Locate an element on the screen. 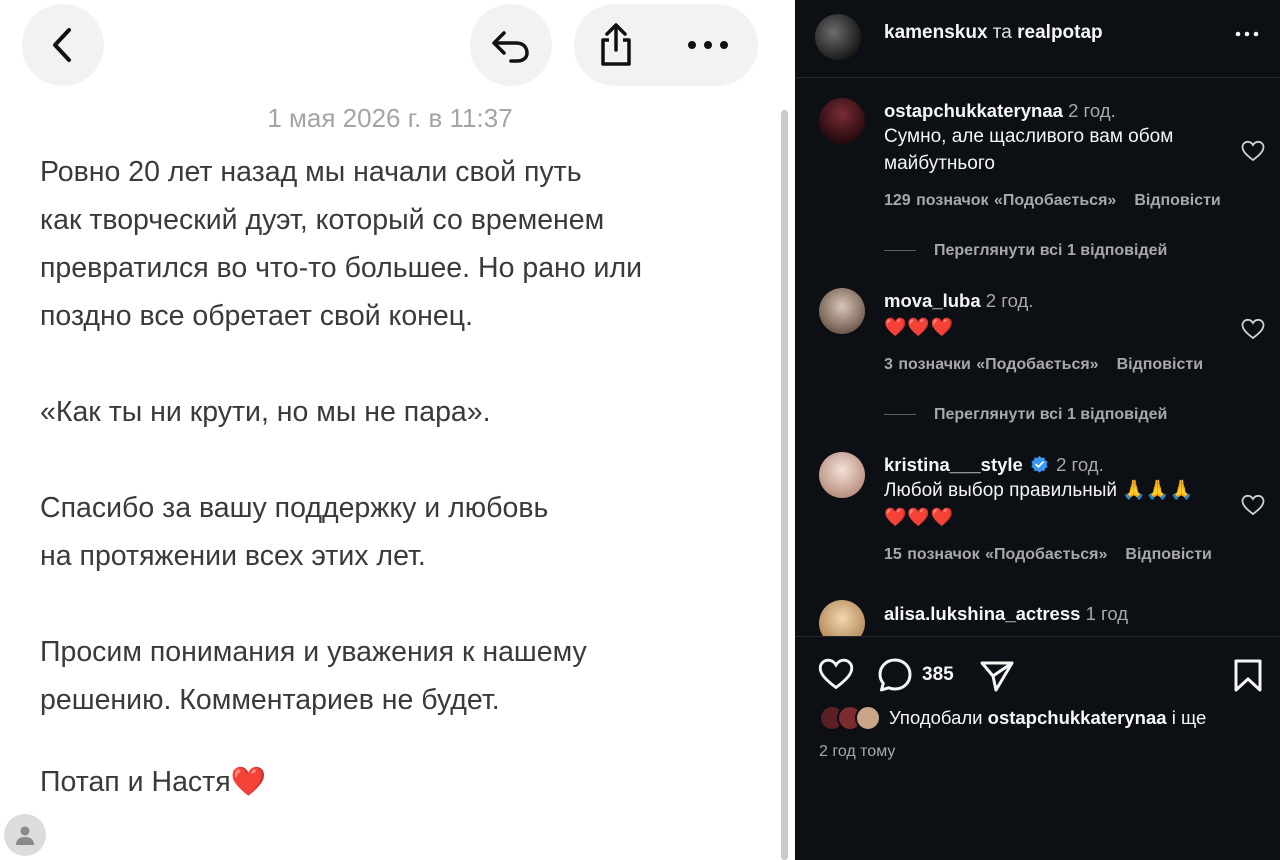  liked-by-avatars is located at coordinates (852, 718).